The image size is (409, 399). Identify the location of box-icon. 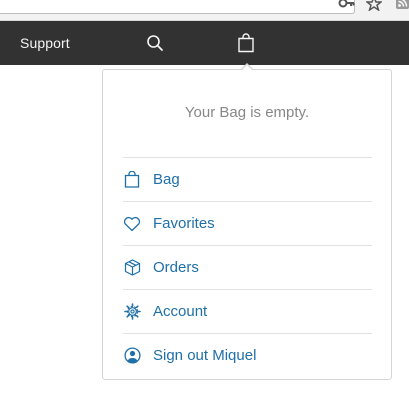
(132, 268).